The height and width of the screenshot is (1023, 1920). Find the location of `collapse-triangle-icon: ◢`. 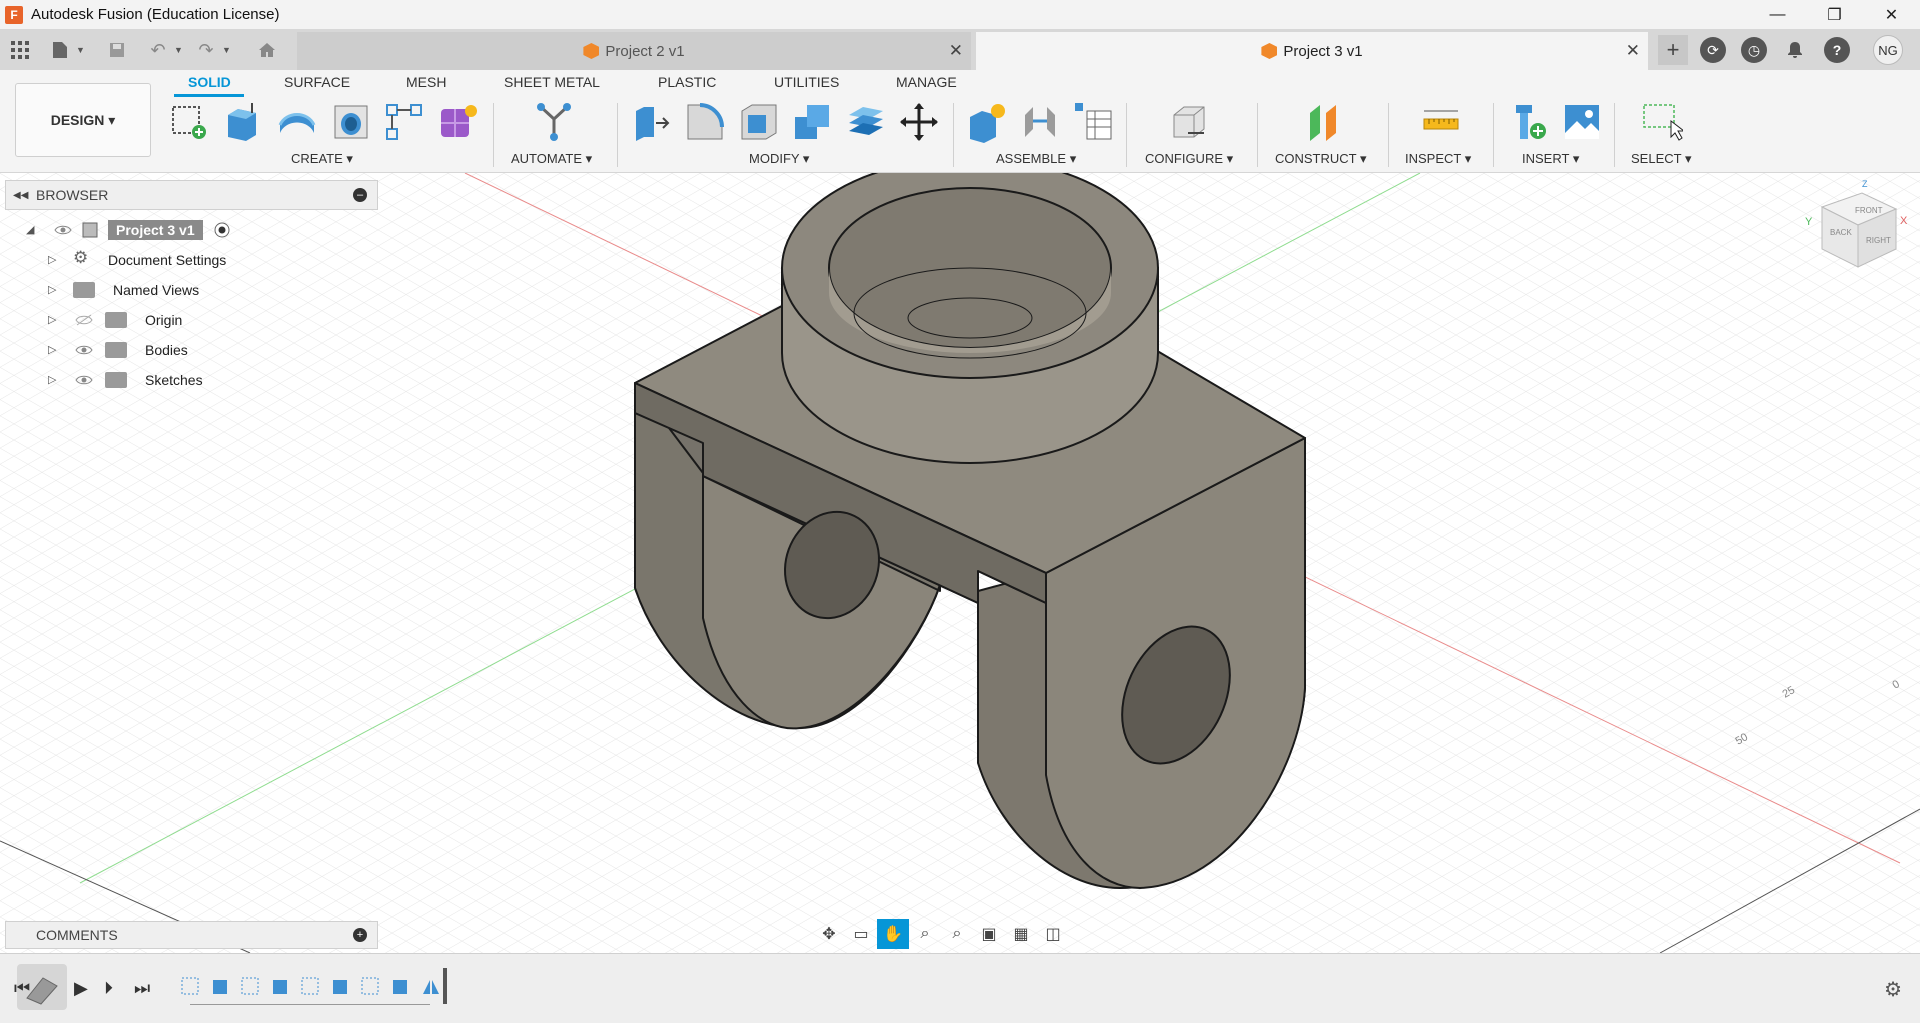

collapse-triangle-icon: ◢ is located at coordinates (30, 229).